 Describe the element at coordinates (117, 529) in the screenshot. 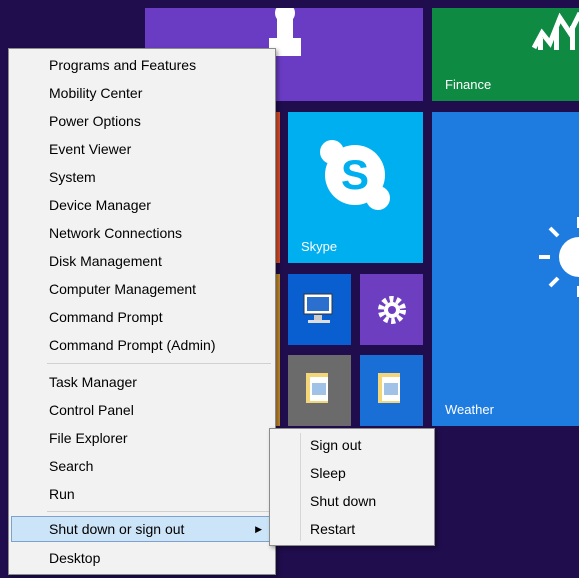

I see `menu-item-label: Shut down or sign out` at that location.